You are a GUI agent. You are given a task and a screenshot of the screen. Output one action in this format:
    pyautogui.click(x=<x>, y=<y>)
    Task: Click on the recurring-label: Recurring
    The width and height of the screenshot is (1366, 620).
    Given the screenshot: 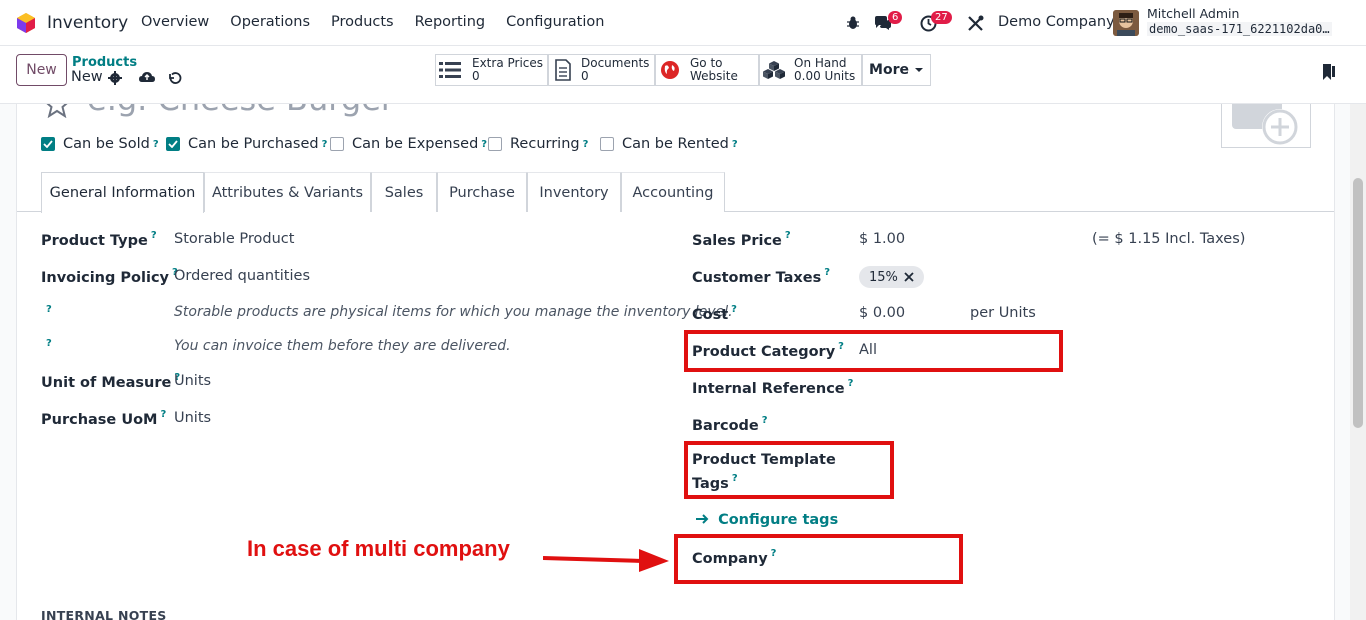 What is the action you would take?
    pyautogui.click(x=545, y=144)
    